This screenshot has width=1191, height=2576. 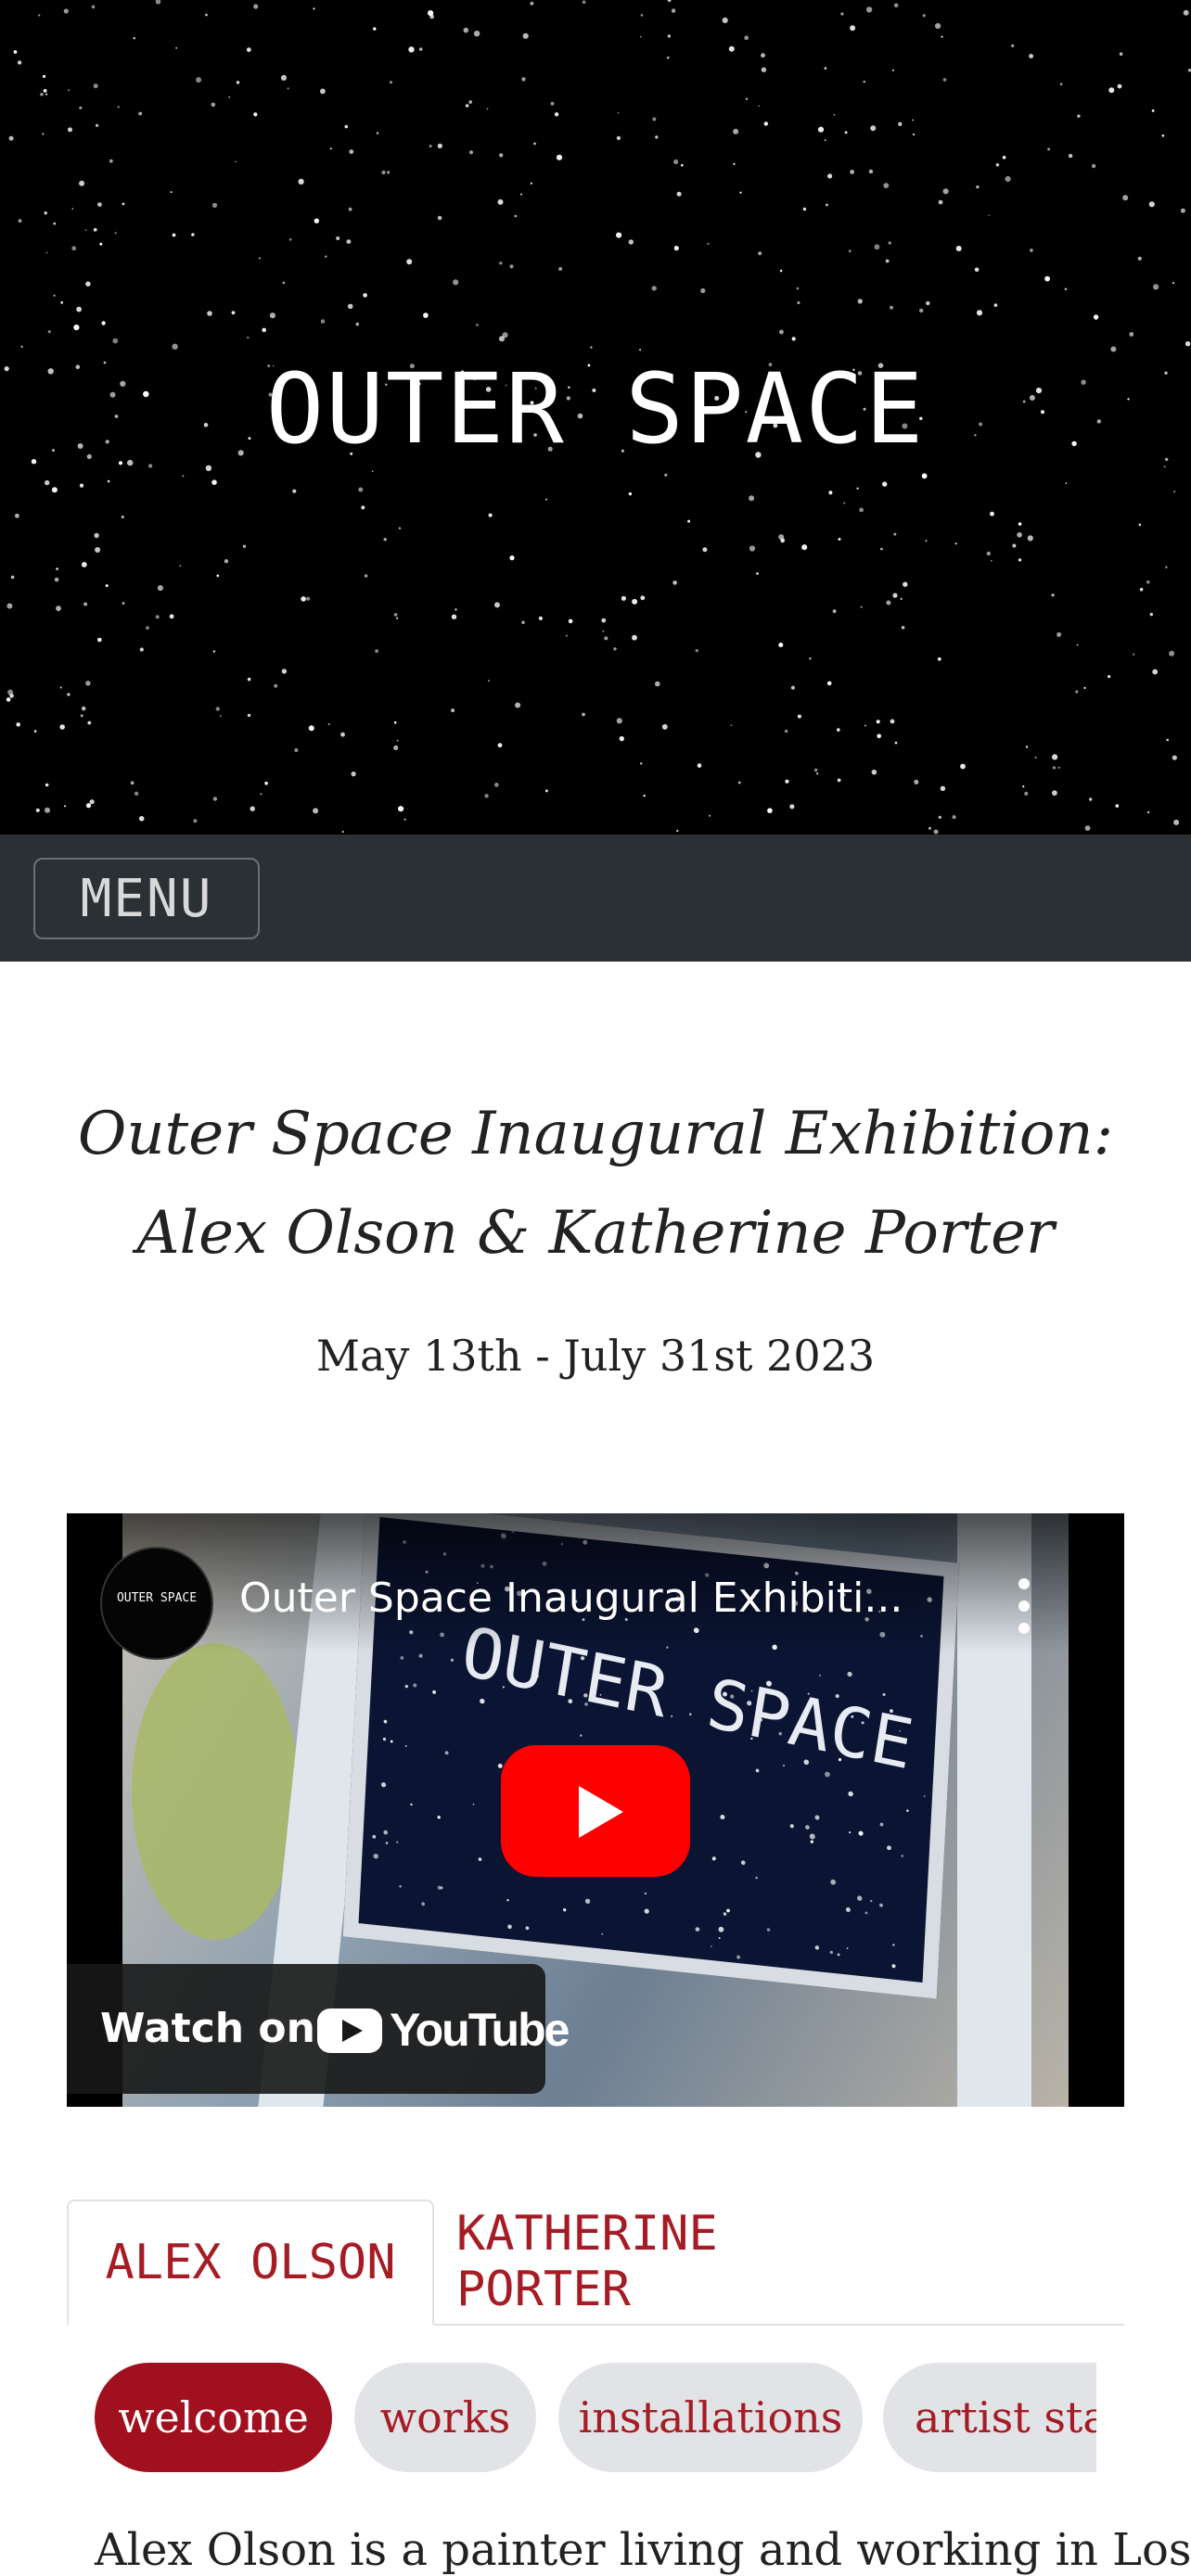 I want to click on play-icon, so click(x=595, y=1811).